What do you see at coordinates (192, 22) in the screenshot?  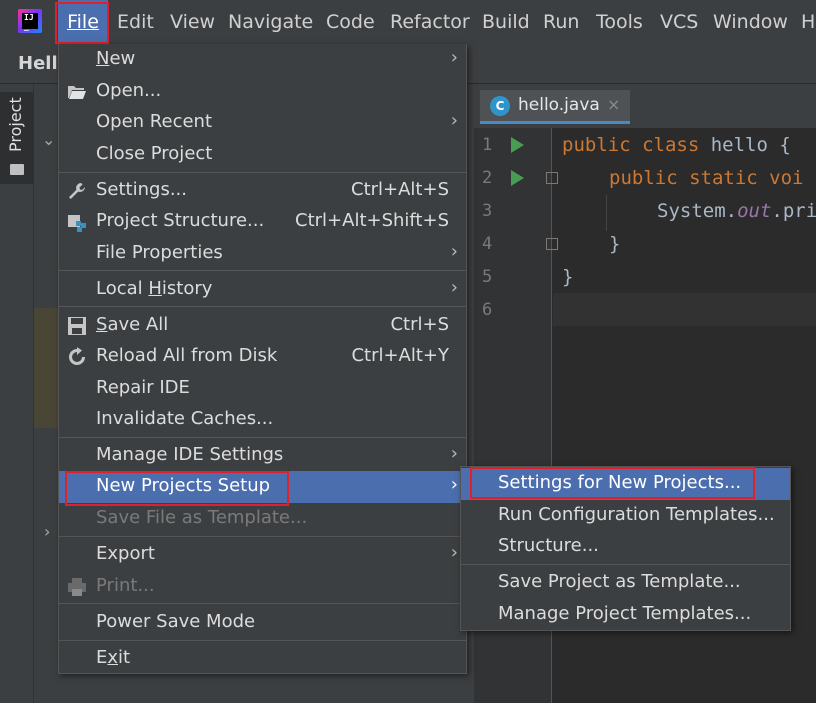 I see `menu-view: View` at bounding box center [192, 22].